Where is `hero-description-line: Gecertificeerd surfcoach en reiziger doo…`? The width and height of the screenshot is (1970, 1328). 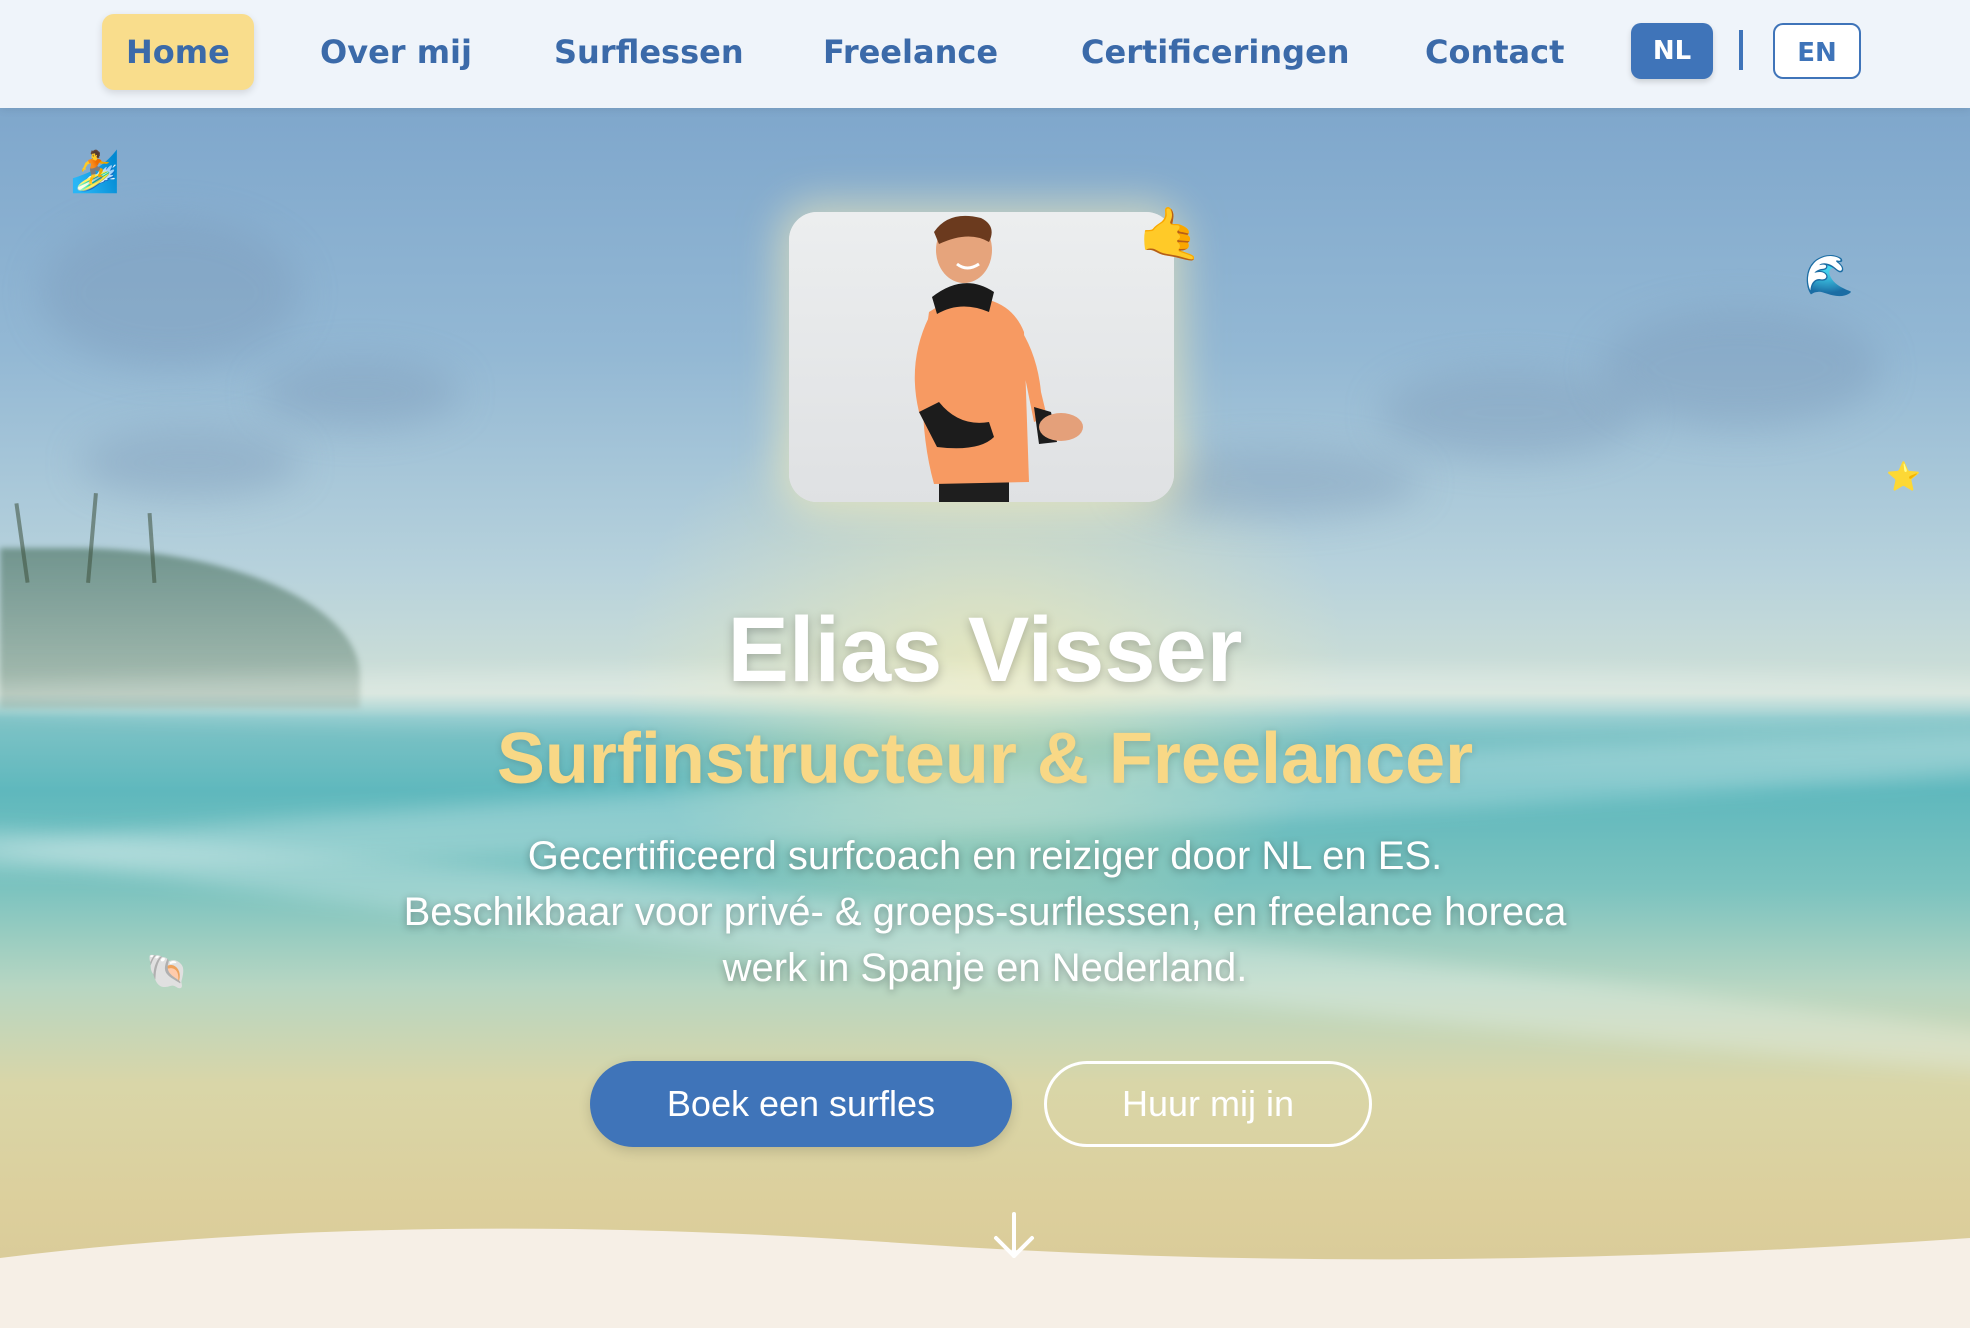
hero-description-line: Gecertificeerd surfcoach en reiziger doo… is located at coordinates (985, 856).